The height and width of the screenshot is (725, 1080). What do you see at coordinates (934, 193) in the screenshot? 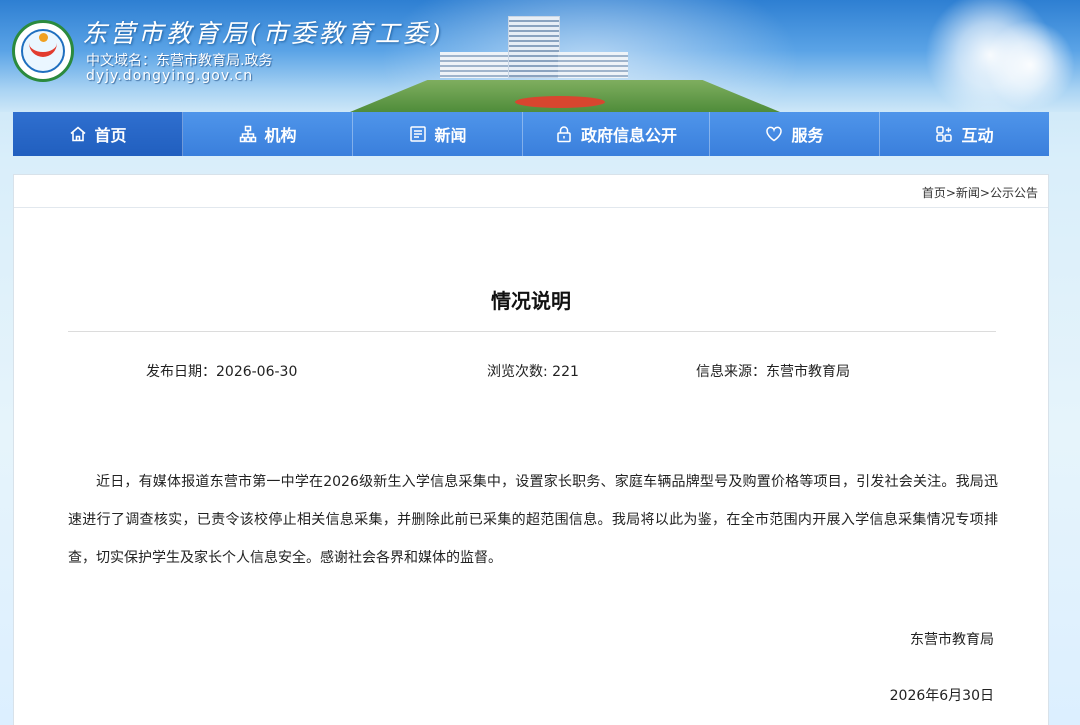
I see `breadcrumb-home: 首页` at bounding box center [934, 193].